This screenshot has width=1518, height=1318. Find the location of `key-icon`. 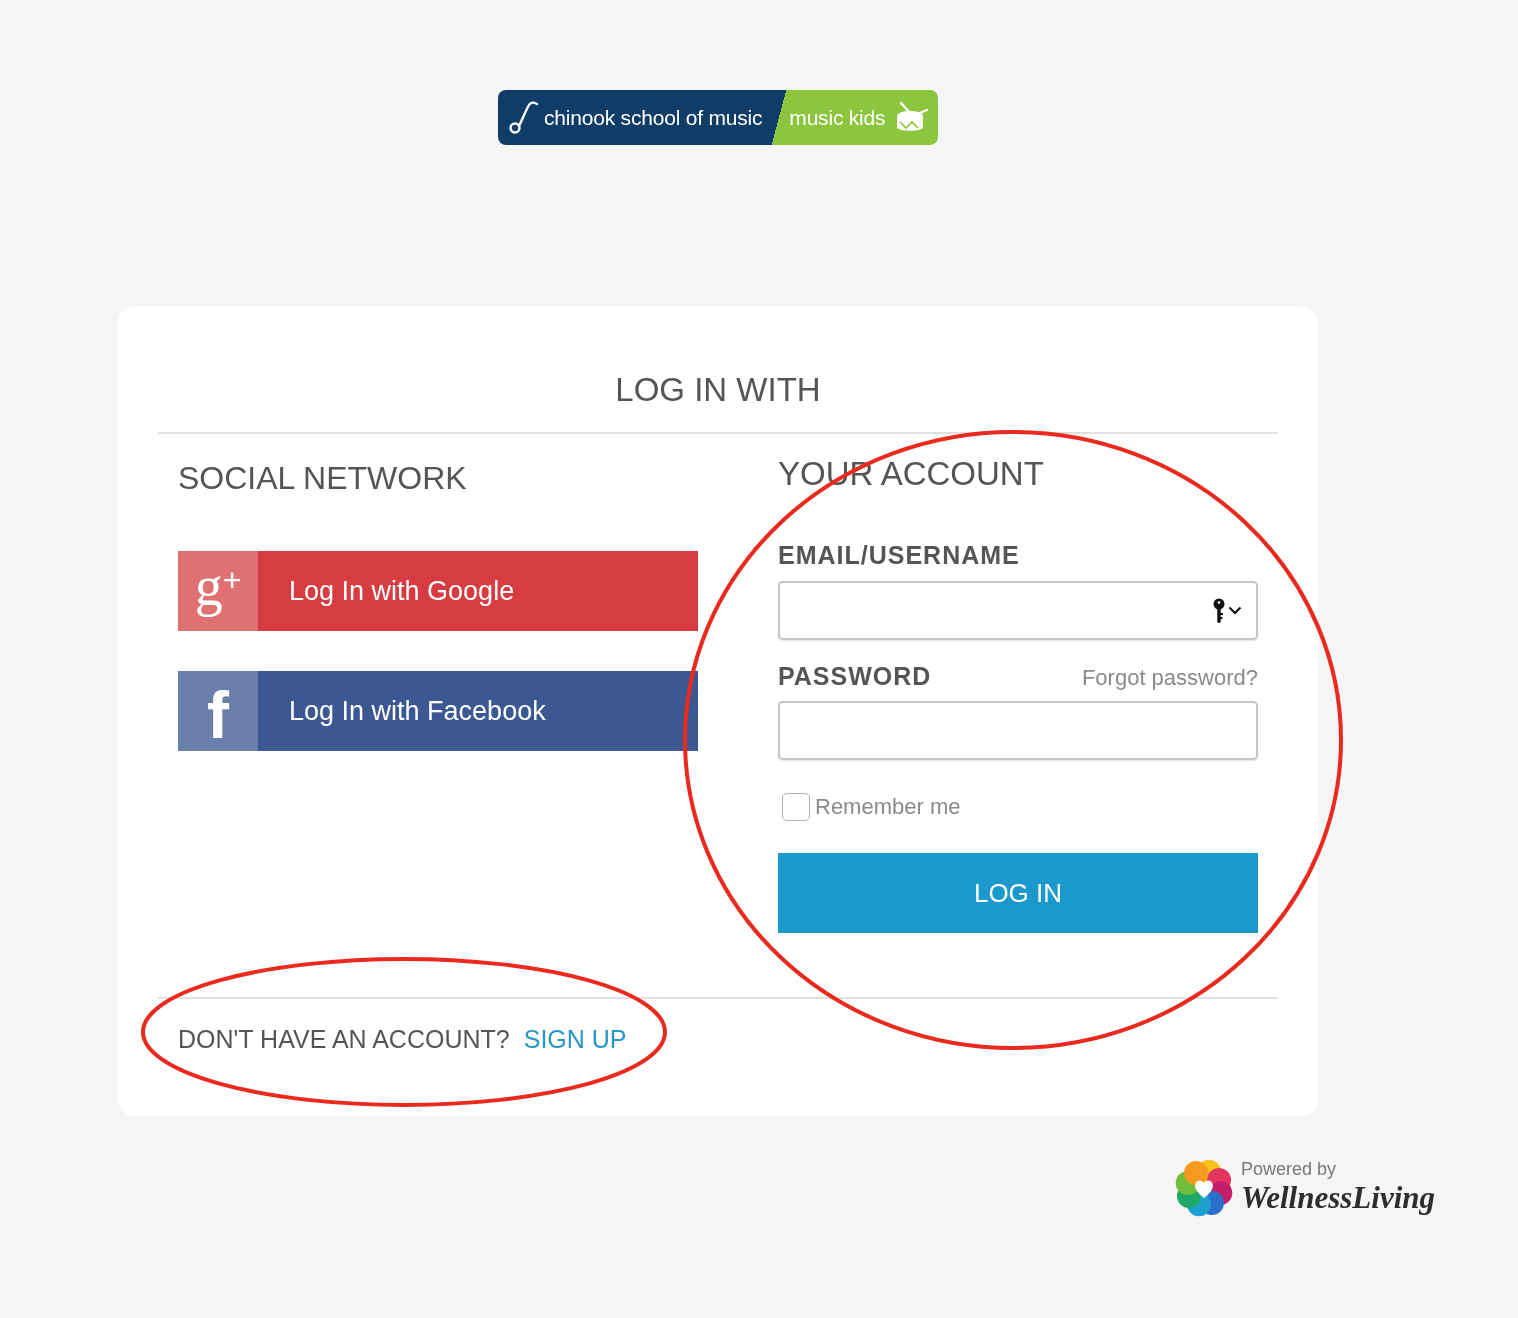

key-icon is located at coordinates (1219, 610).